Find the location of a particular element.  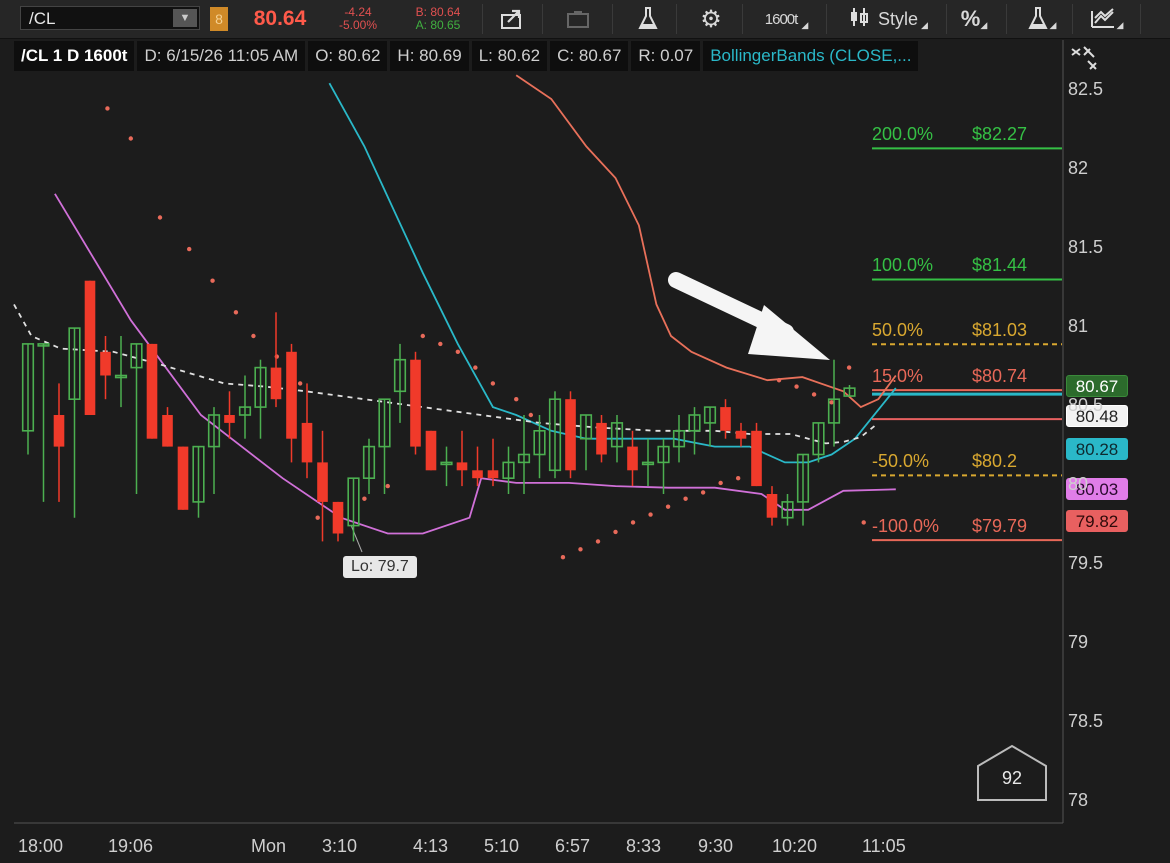

gear-icon: ⚙ is located at coordinates (711, 19).